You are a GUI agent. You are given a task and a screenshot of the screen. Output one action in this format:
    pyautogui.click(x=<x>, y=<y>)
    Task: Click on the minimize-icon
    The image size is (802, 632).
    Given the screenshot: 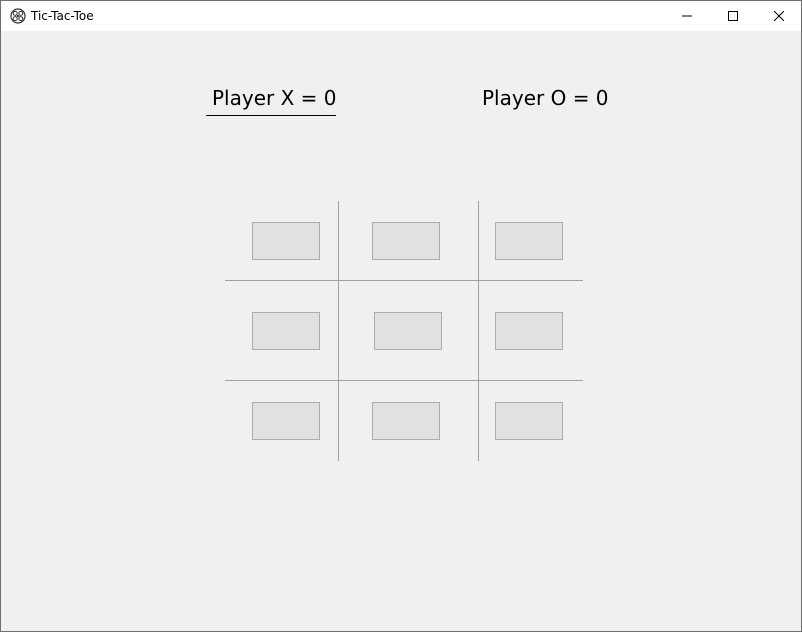 What is the action you would take?
    pyautogui.click(x=687, y=16)
    